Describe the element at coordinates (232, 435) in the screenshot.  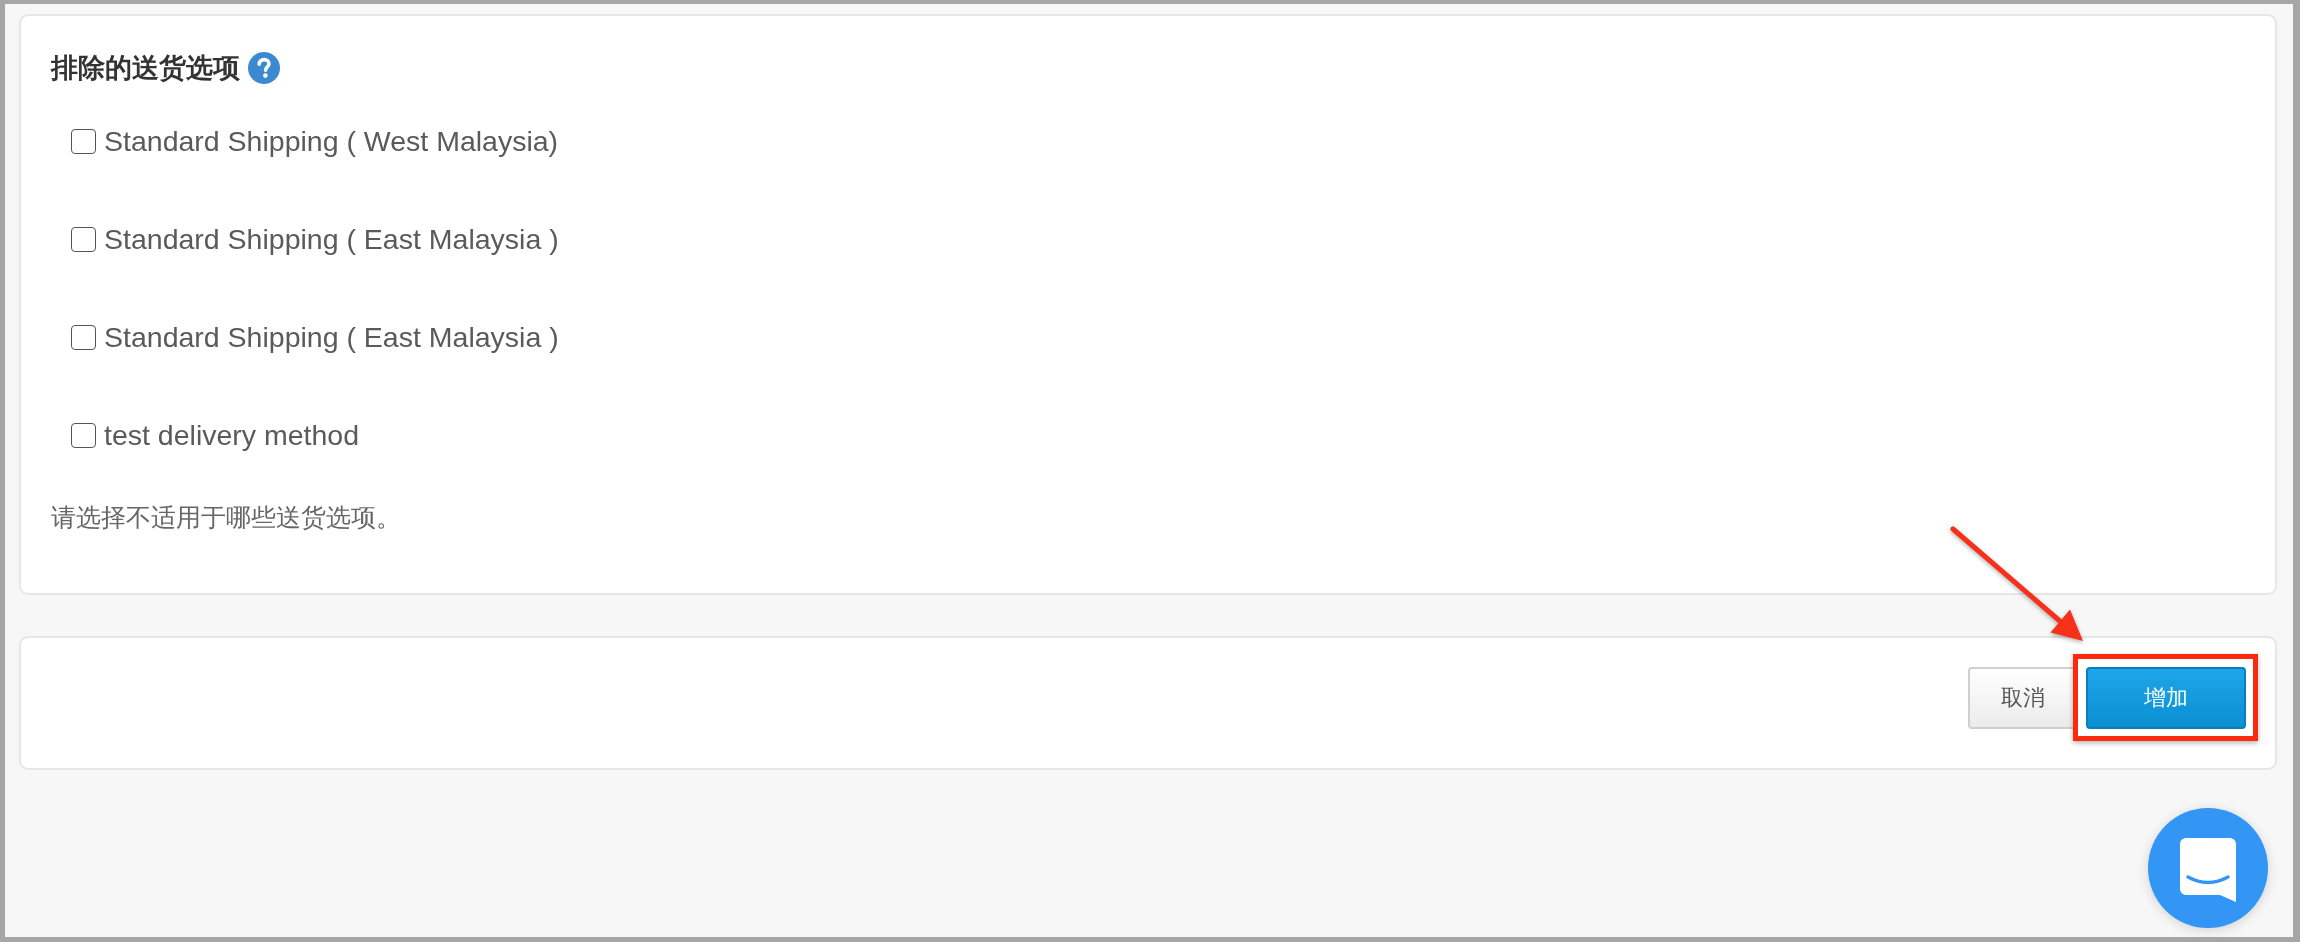
I see `option-label: test delivery method` at that location.